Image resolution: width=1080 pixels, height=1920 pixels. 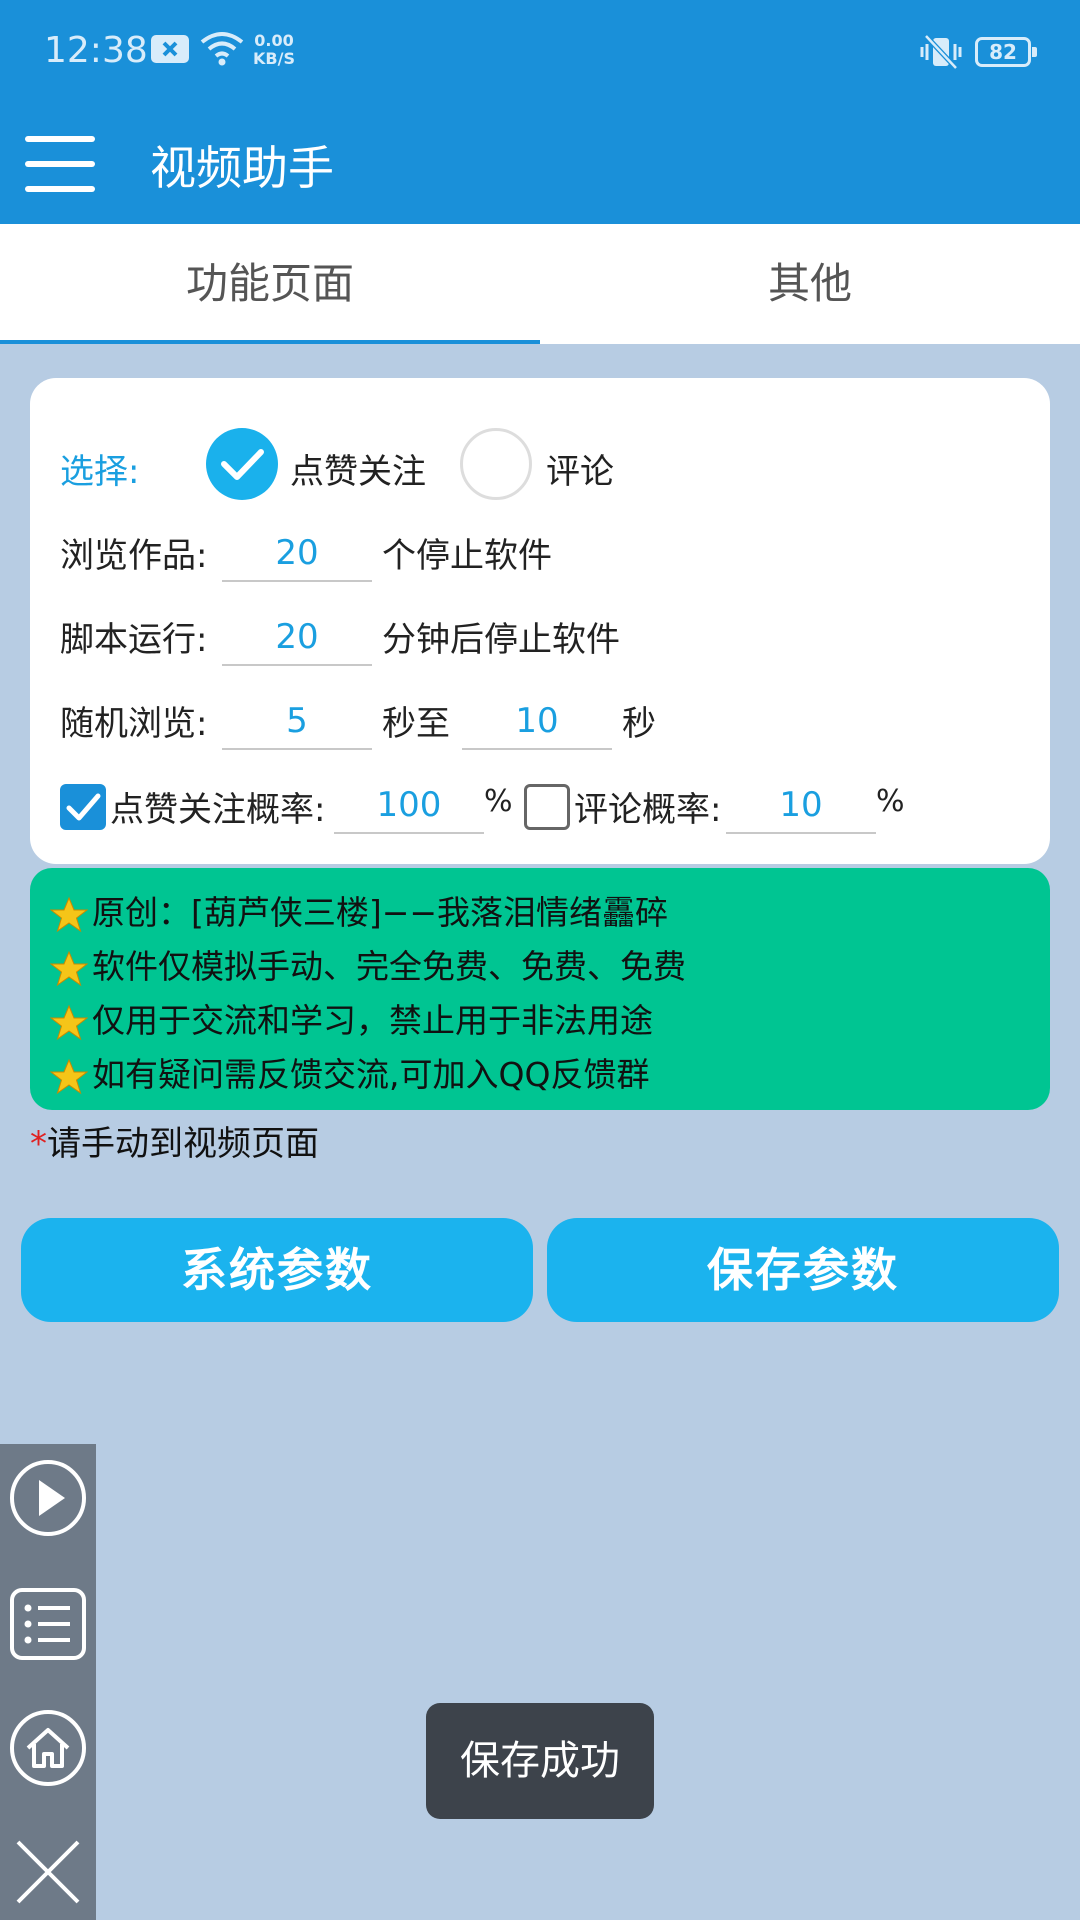 I want to click on menu-icon, so click(x=60, y=164).